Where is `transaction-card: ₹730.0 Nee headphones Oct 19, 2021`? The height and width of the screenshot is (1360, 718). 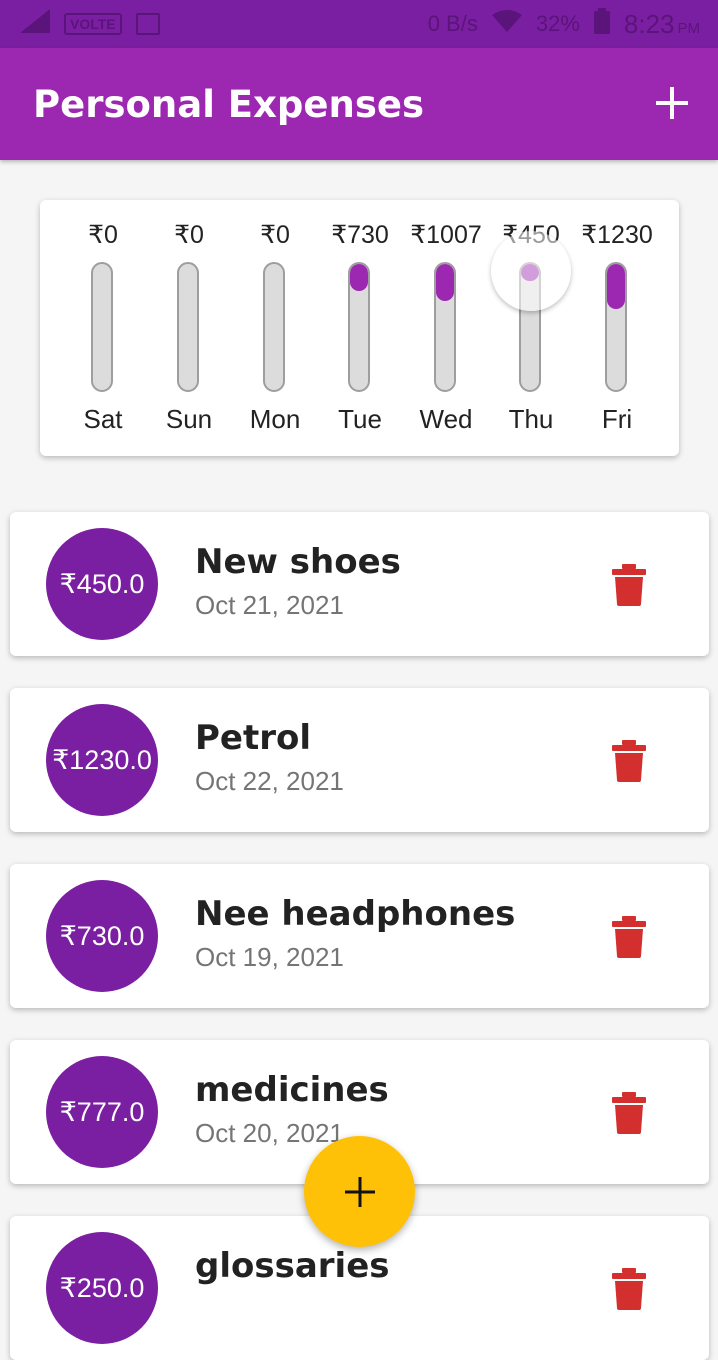 transaction-card: ₹730.0 Nee headphones Oct 19, 2021 is located at coordinates (359, 936).